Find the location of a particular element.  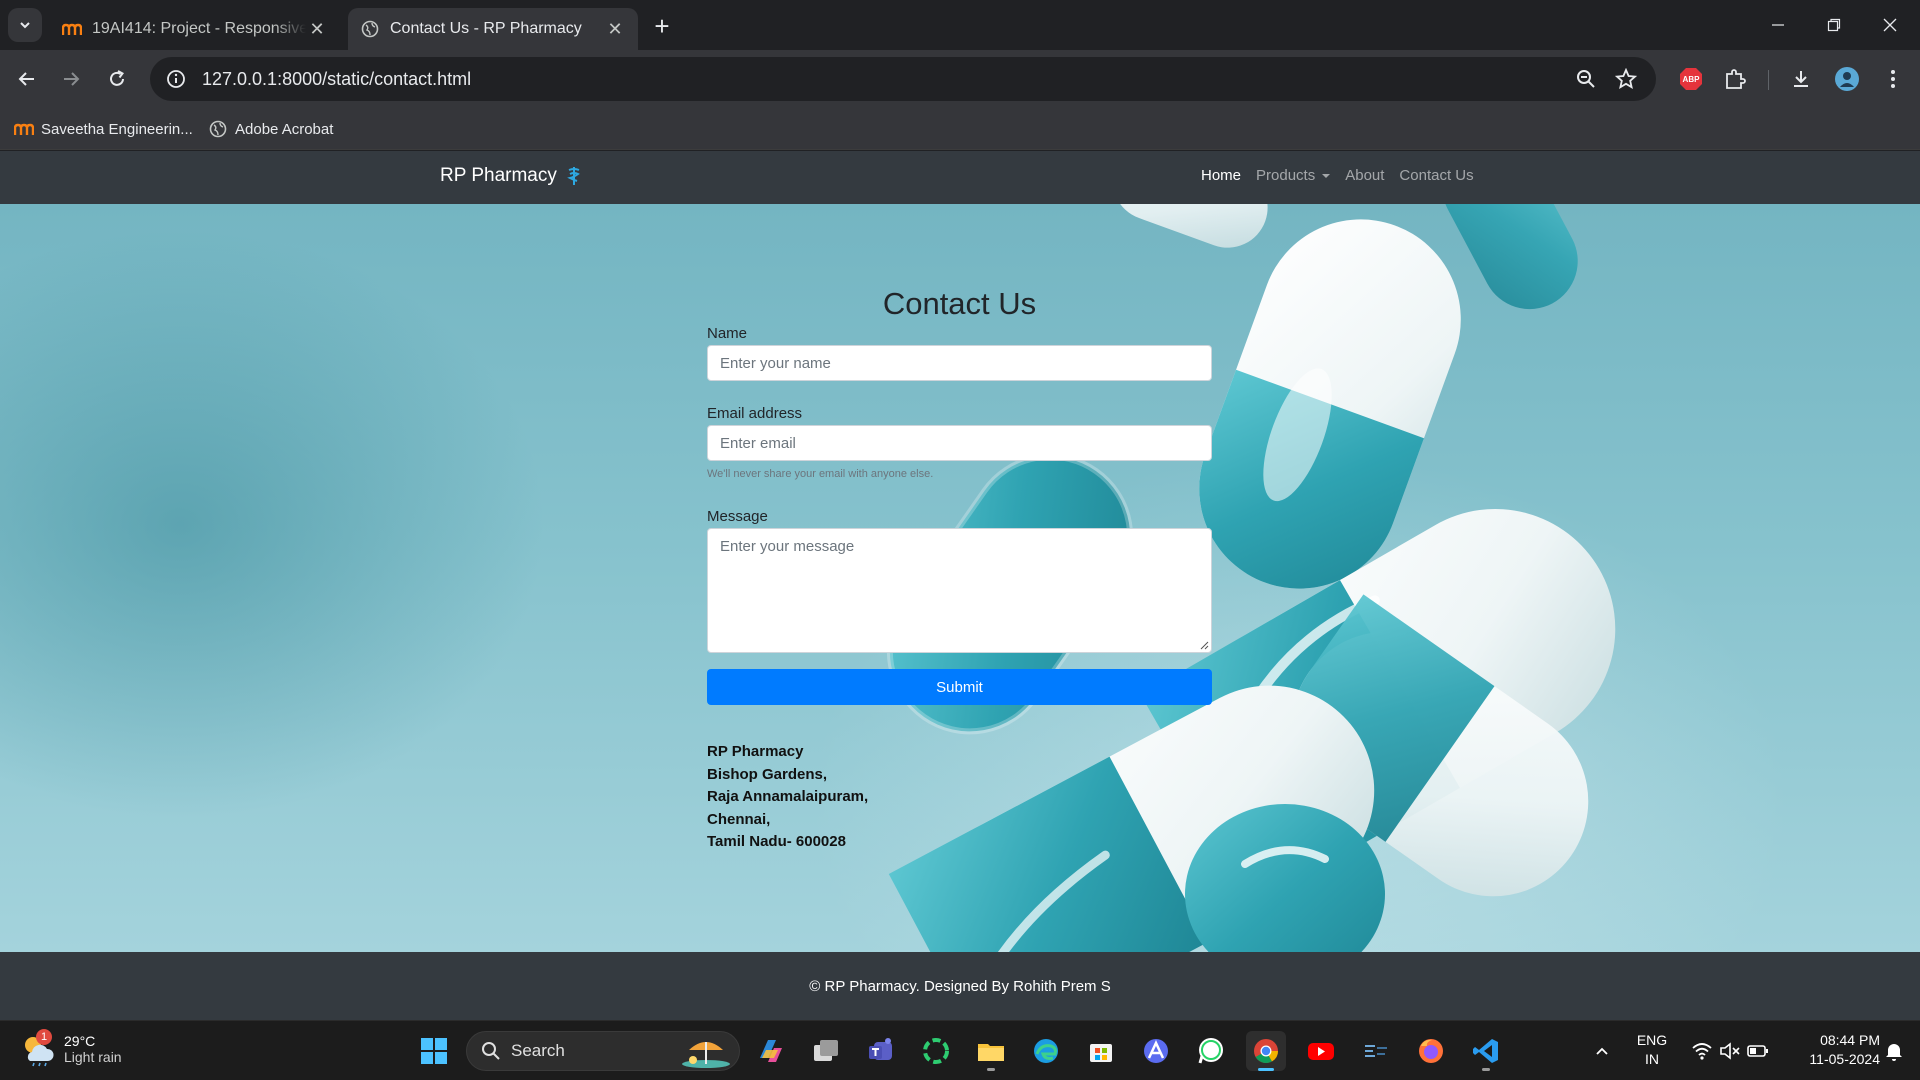

edge-icon is located at coordinates (1046, 1051).